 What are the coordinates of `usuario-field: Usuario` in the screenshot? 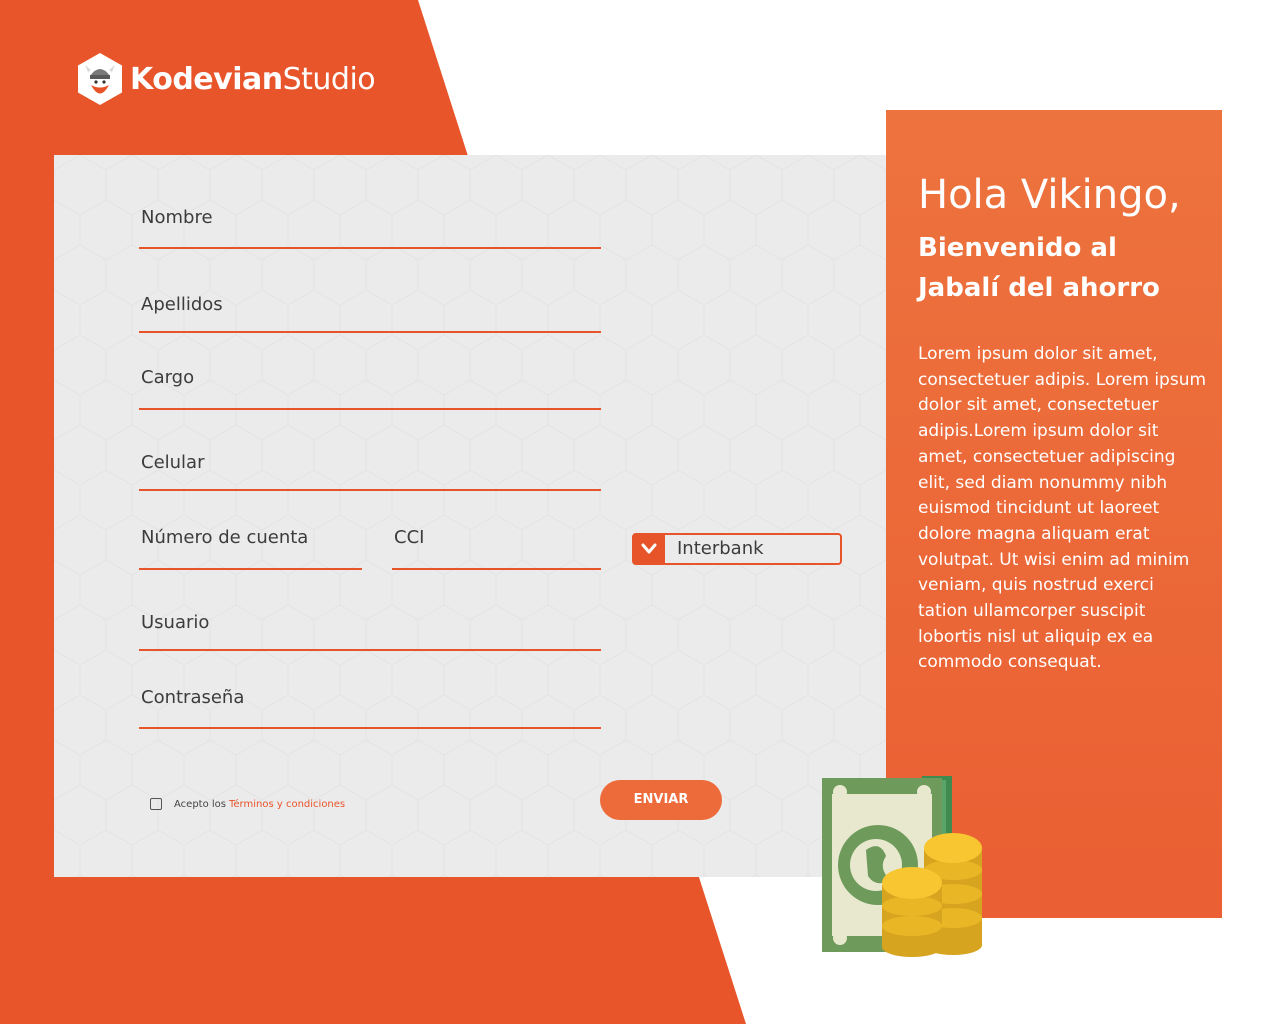 It's located at (370, 628).